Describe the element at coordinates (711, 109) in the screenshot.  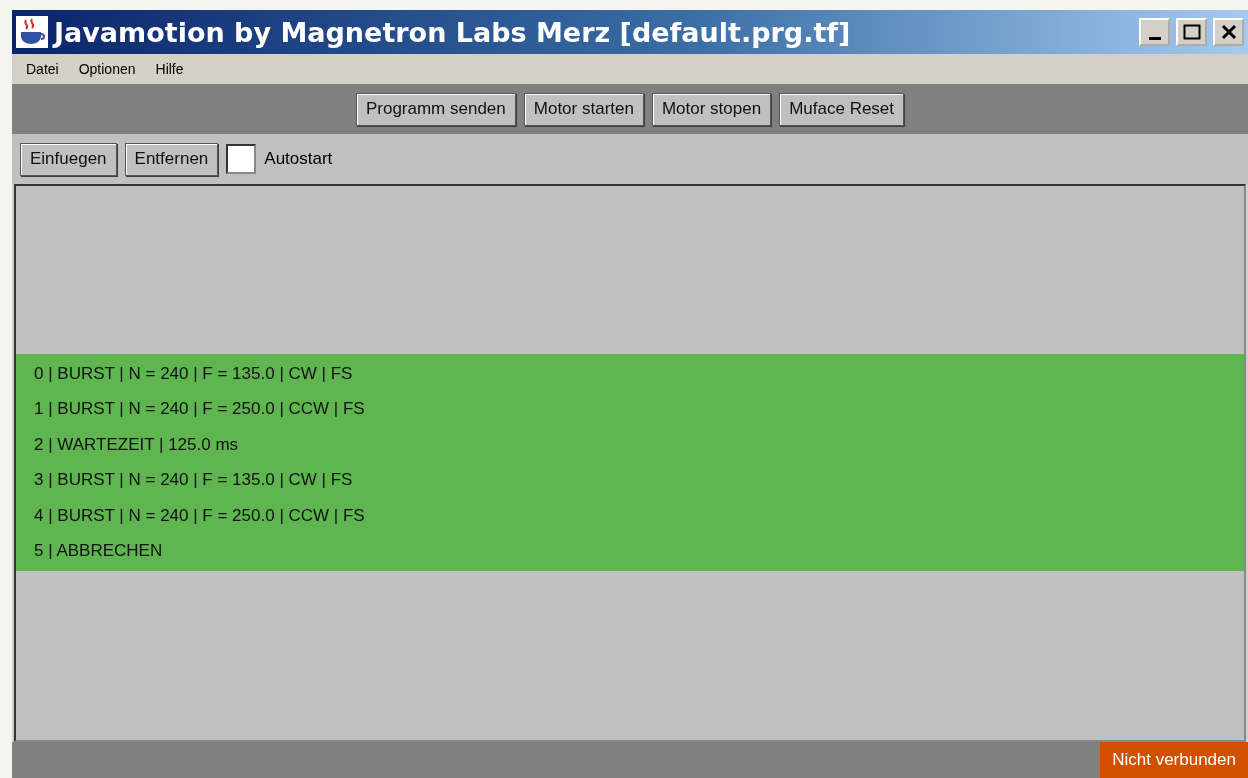
I see `toolbar-button: Motor stopen` at that location.